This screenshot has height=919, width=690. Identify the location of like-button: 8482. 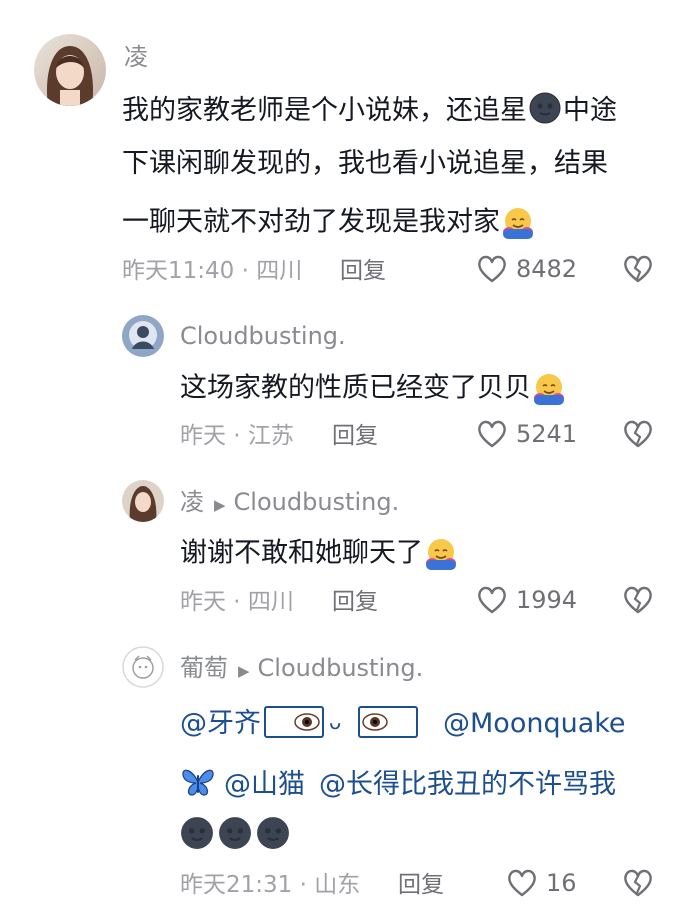
(526, 269).